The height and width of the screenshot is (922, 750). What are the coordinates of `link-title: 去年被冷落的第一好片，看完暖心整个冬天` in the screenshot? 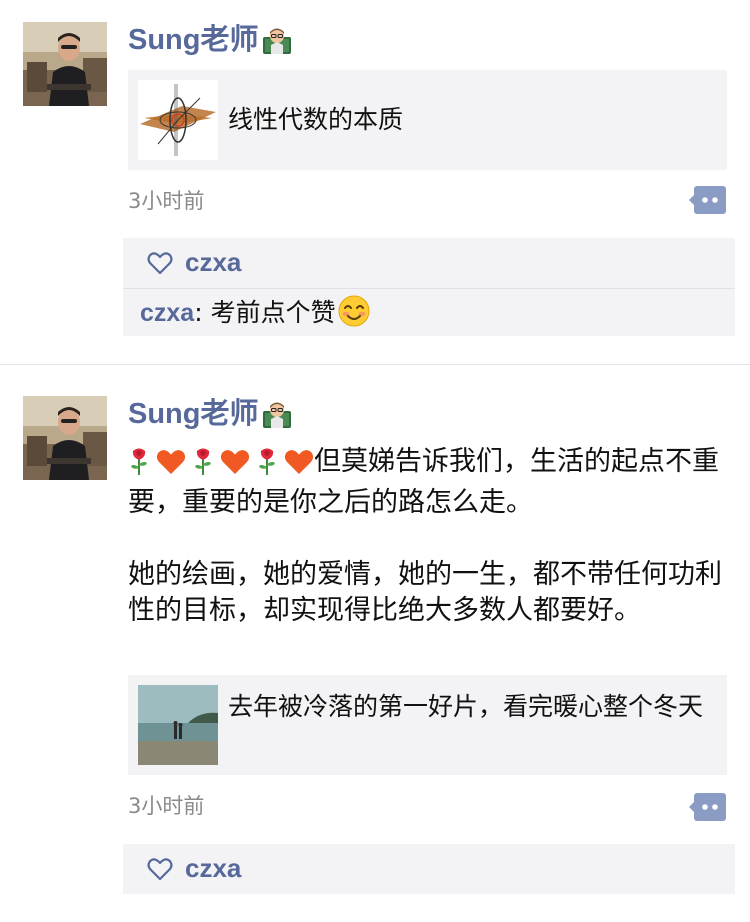 It's located at (466, 706).